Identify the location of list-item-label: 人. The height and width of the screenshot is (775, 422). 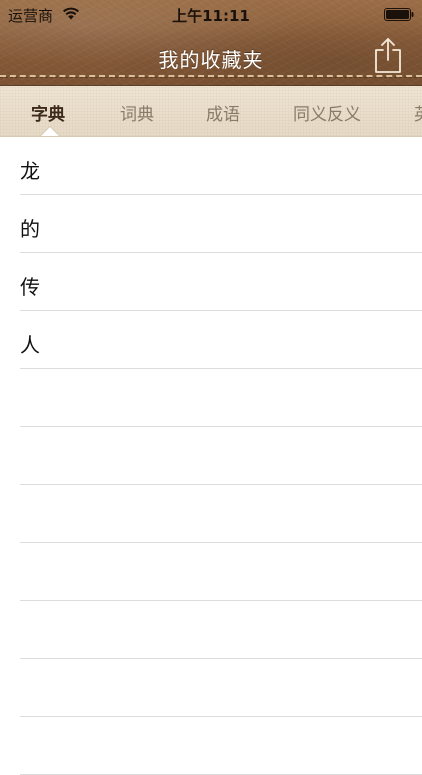
(30, 345).